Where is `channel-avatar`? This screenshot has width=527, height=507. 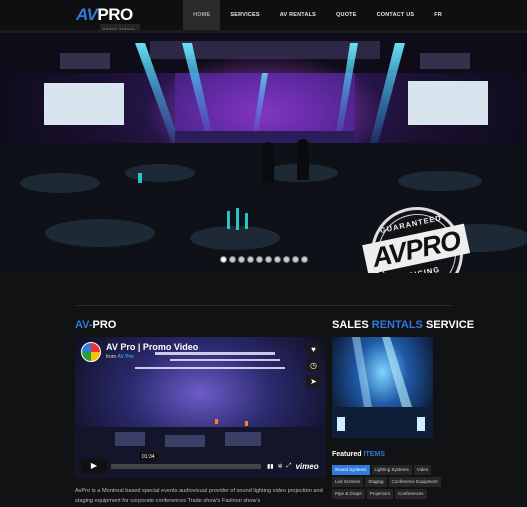 channel-avatar is located at coordinates (91, 352).